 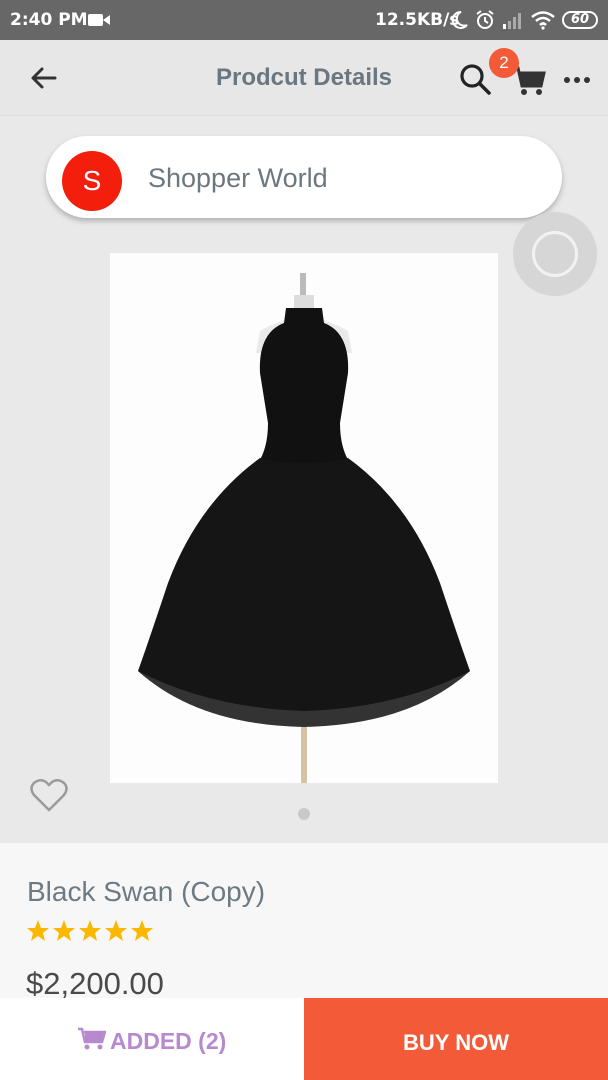 I want to click on signal-icon, so click(x=512, y=21).